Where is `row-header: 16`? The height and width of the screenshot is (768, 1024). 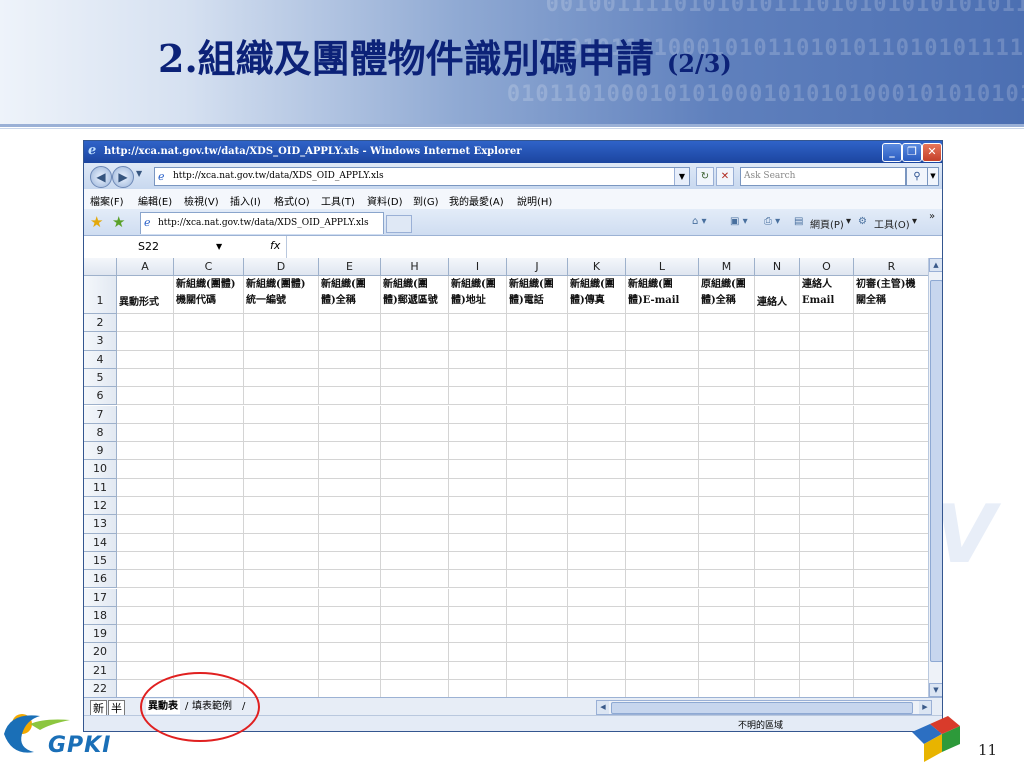 row-header: 16 is located at coordinates (100, 579).